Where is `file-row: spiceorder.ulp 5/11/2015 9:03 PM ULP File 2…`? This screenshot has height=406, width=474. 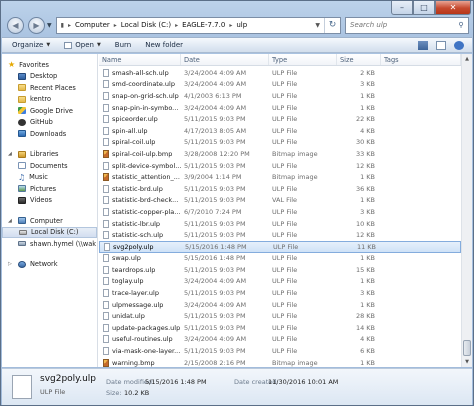
file-row: spiceorder.ulp 5/11/2015 9:03 PM ULP File 2… is located at coordinates (280, 119).